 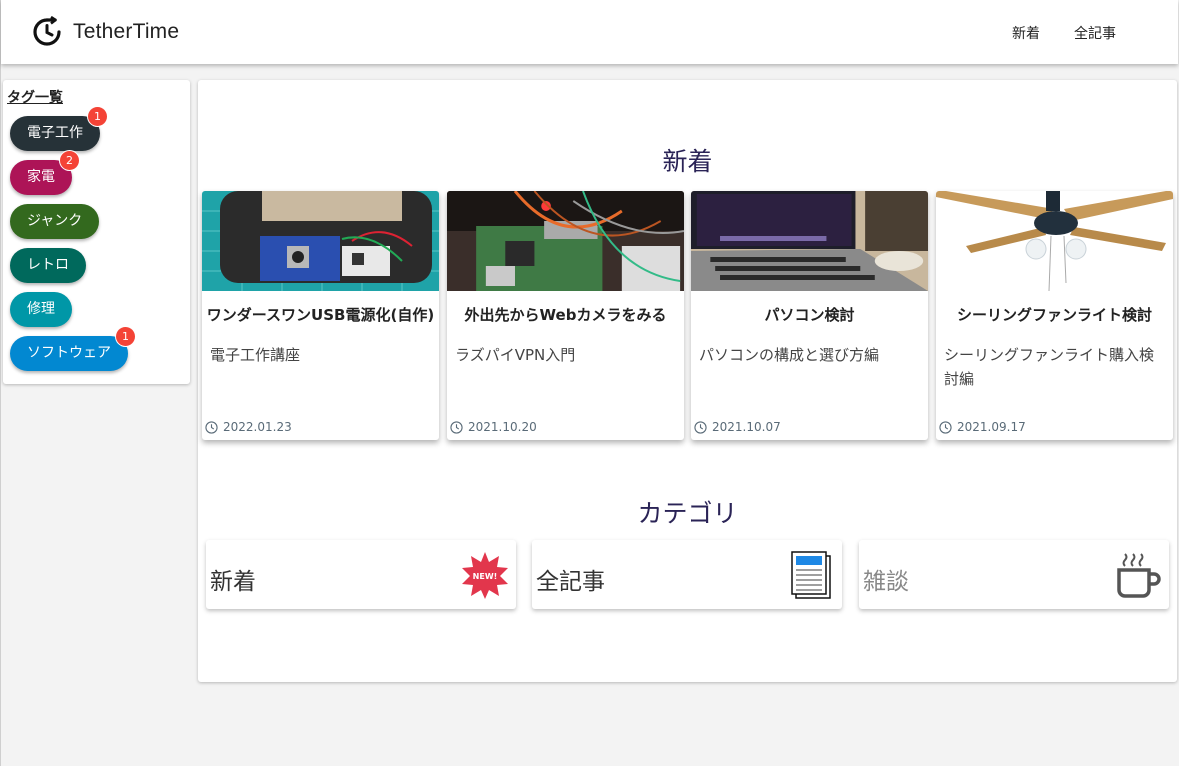 What do you see at coordinates (589, 32) in the screenshot?
I see `app-header: TetherTime 新着 全記事` at bounding box center [589, 32].